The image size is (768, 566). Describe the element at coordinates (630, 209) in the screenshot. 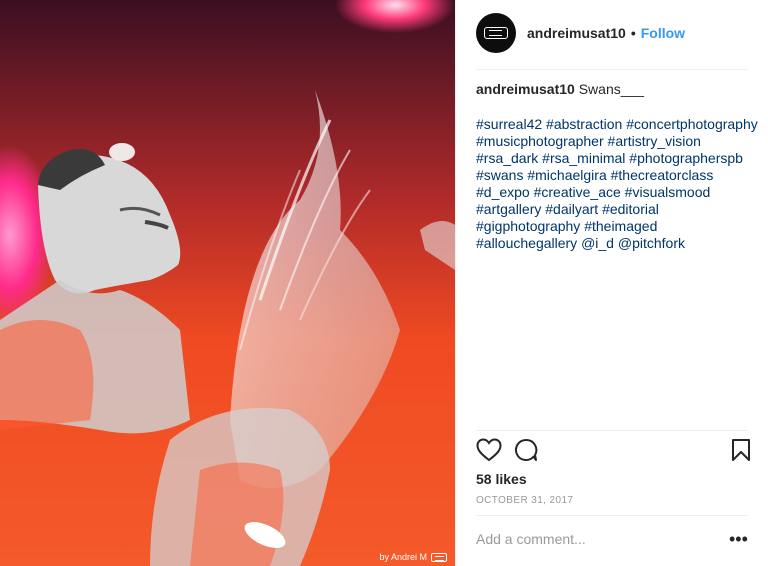

I see `hashtag-link: #editorial` at that location.